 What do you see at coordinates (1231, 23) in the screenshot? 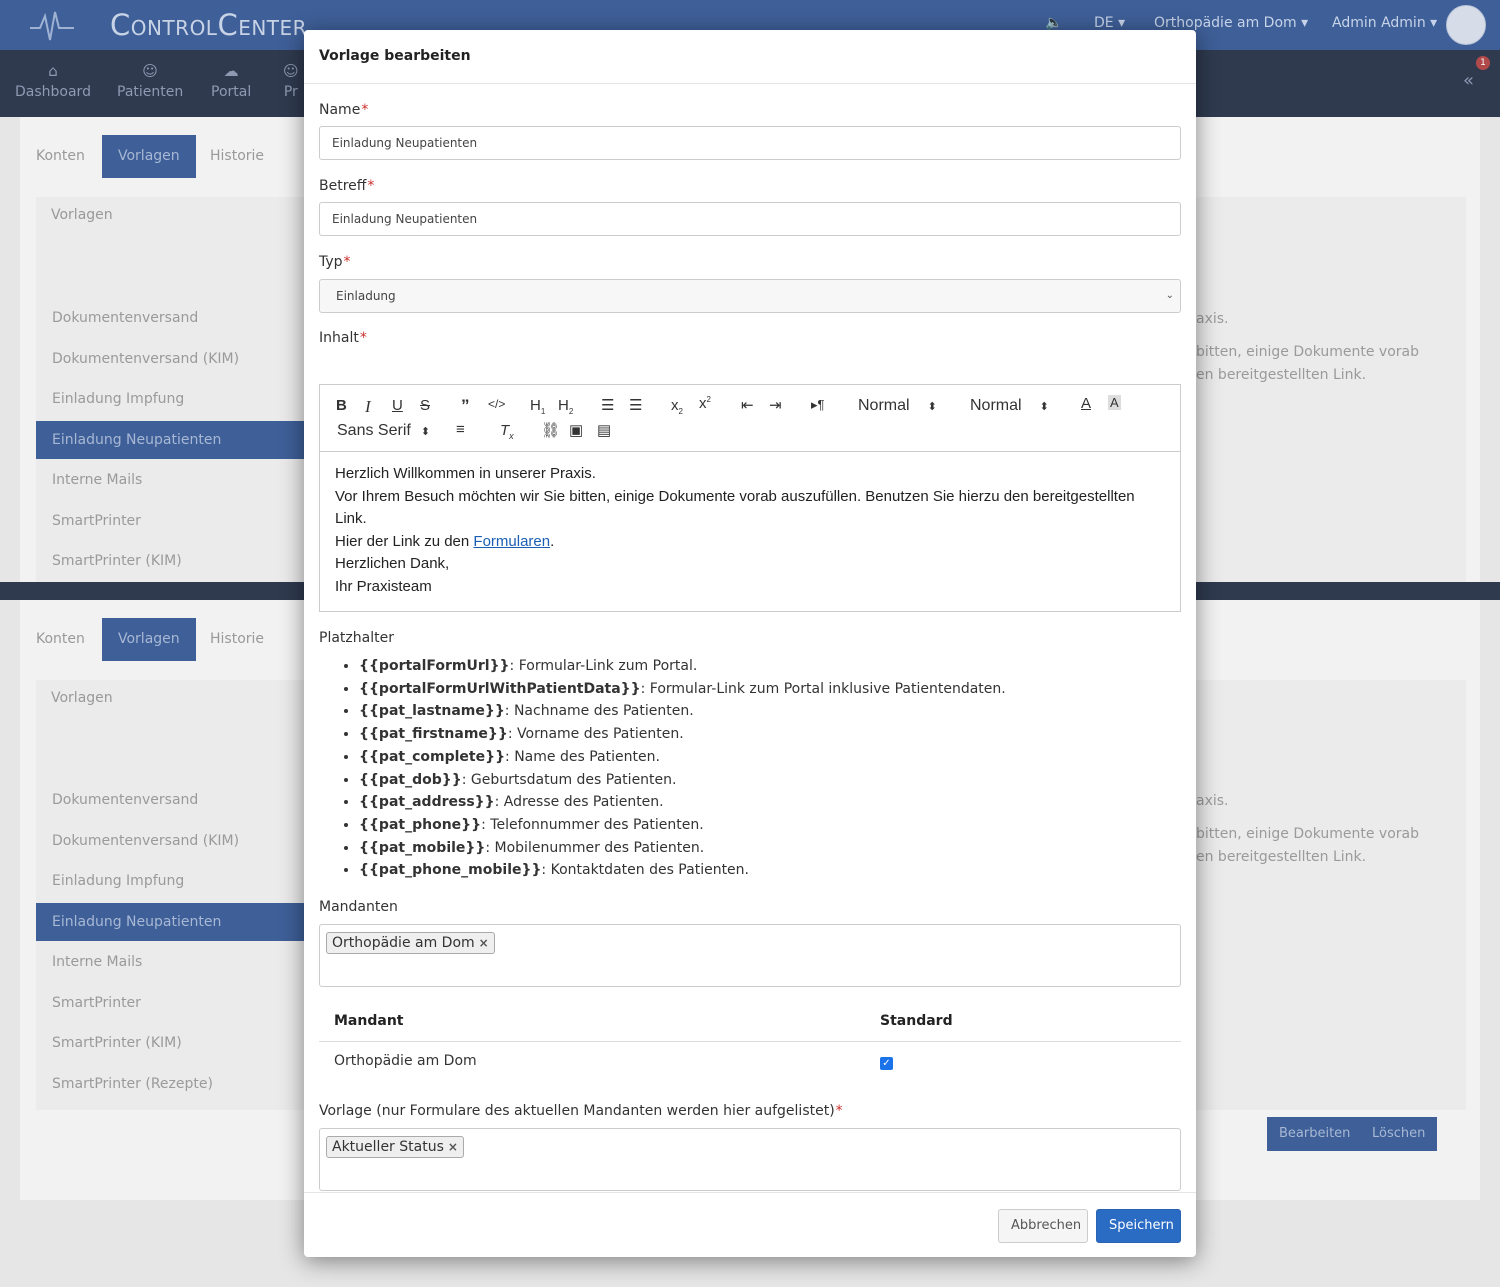
I see `practice-dropdown: Orthopädie am Dom ▾` at bounding box center [1231, 23].